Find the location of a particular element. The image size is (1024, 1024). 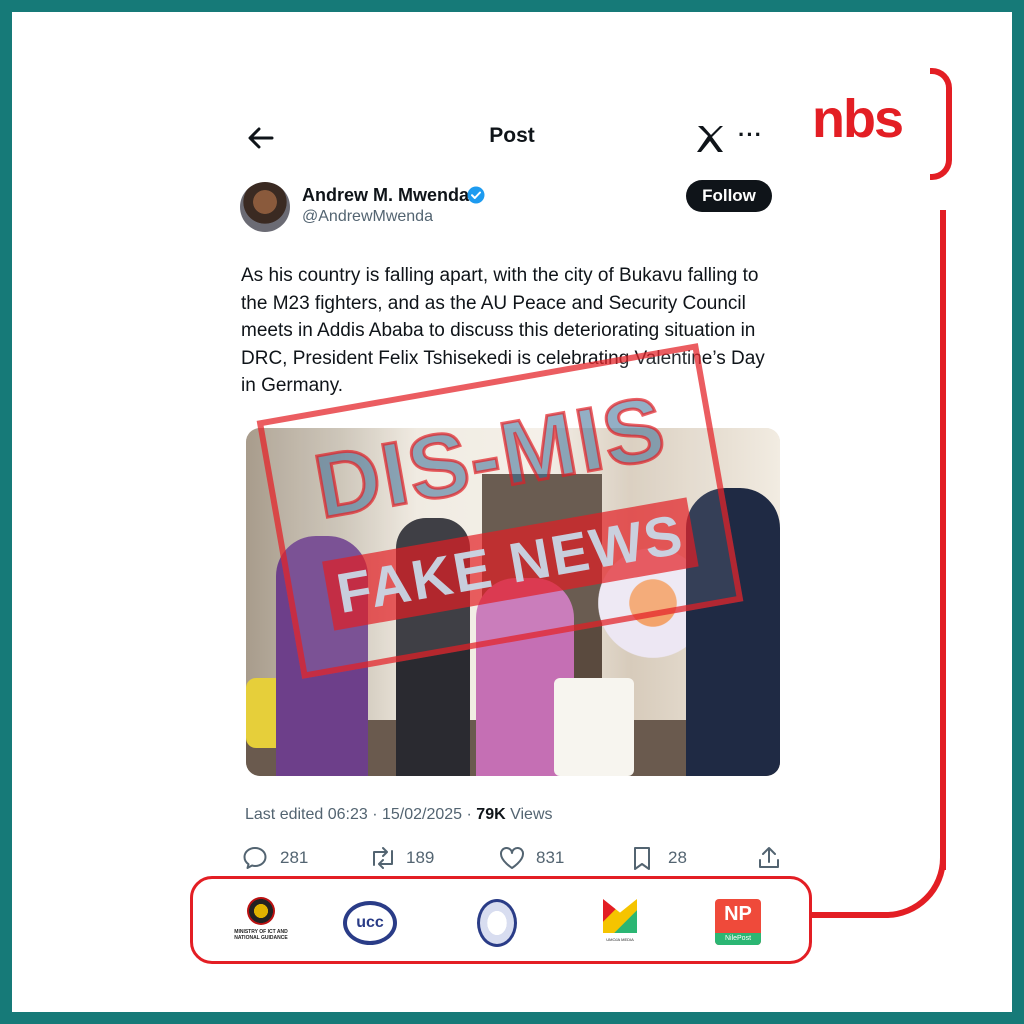

m-media-logo: UMOJA MEDIA is located at coordinates (620, 923).